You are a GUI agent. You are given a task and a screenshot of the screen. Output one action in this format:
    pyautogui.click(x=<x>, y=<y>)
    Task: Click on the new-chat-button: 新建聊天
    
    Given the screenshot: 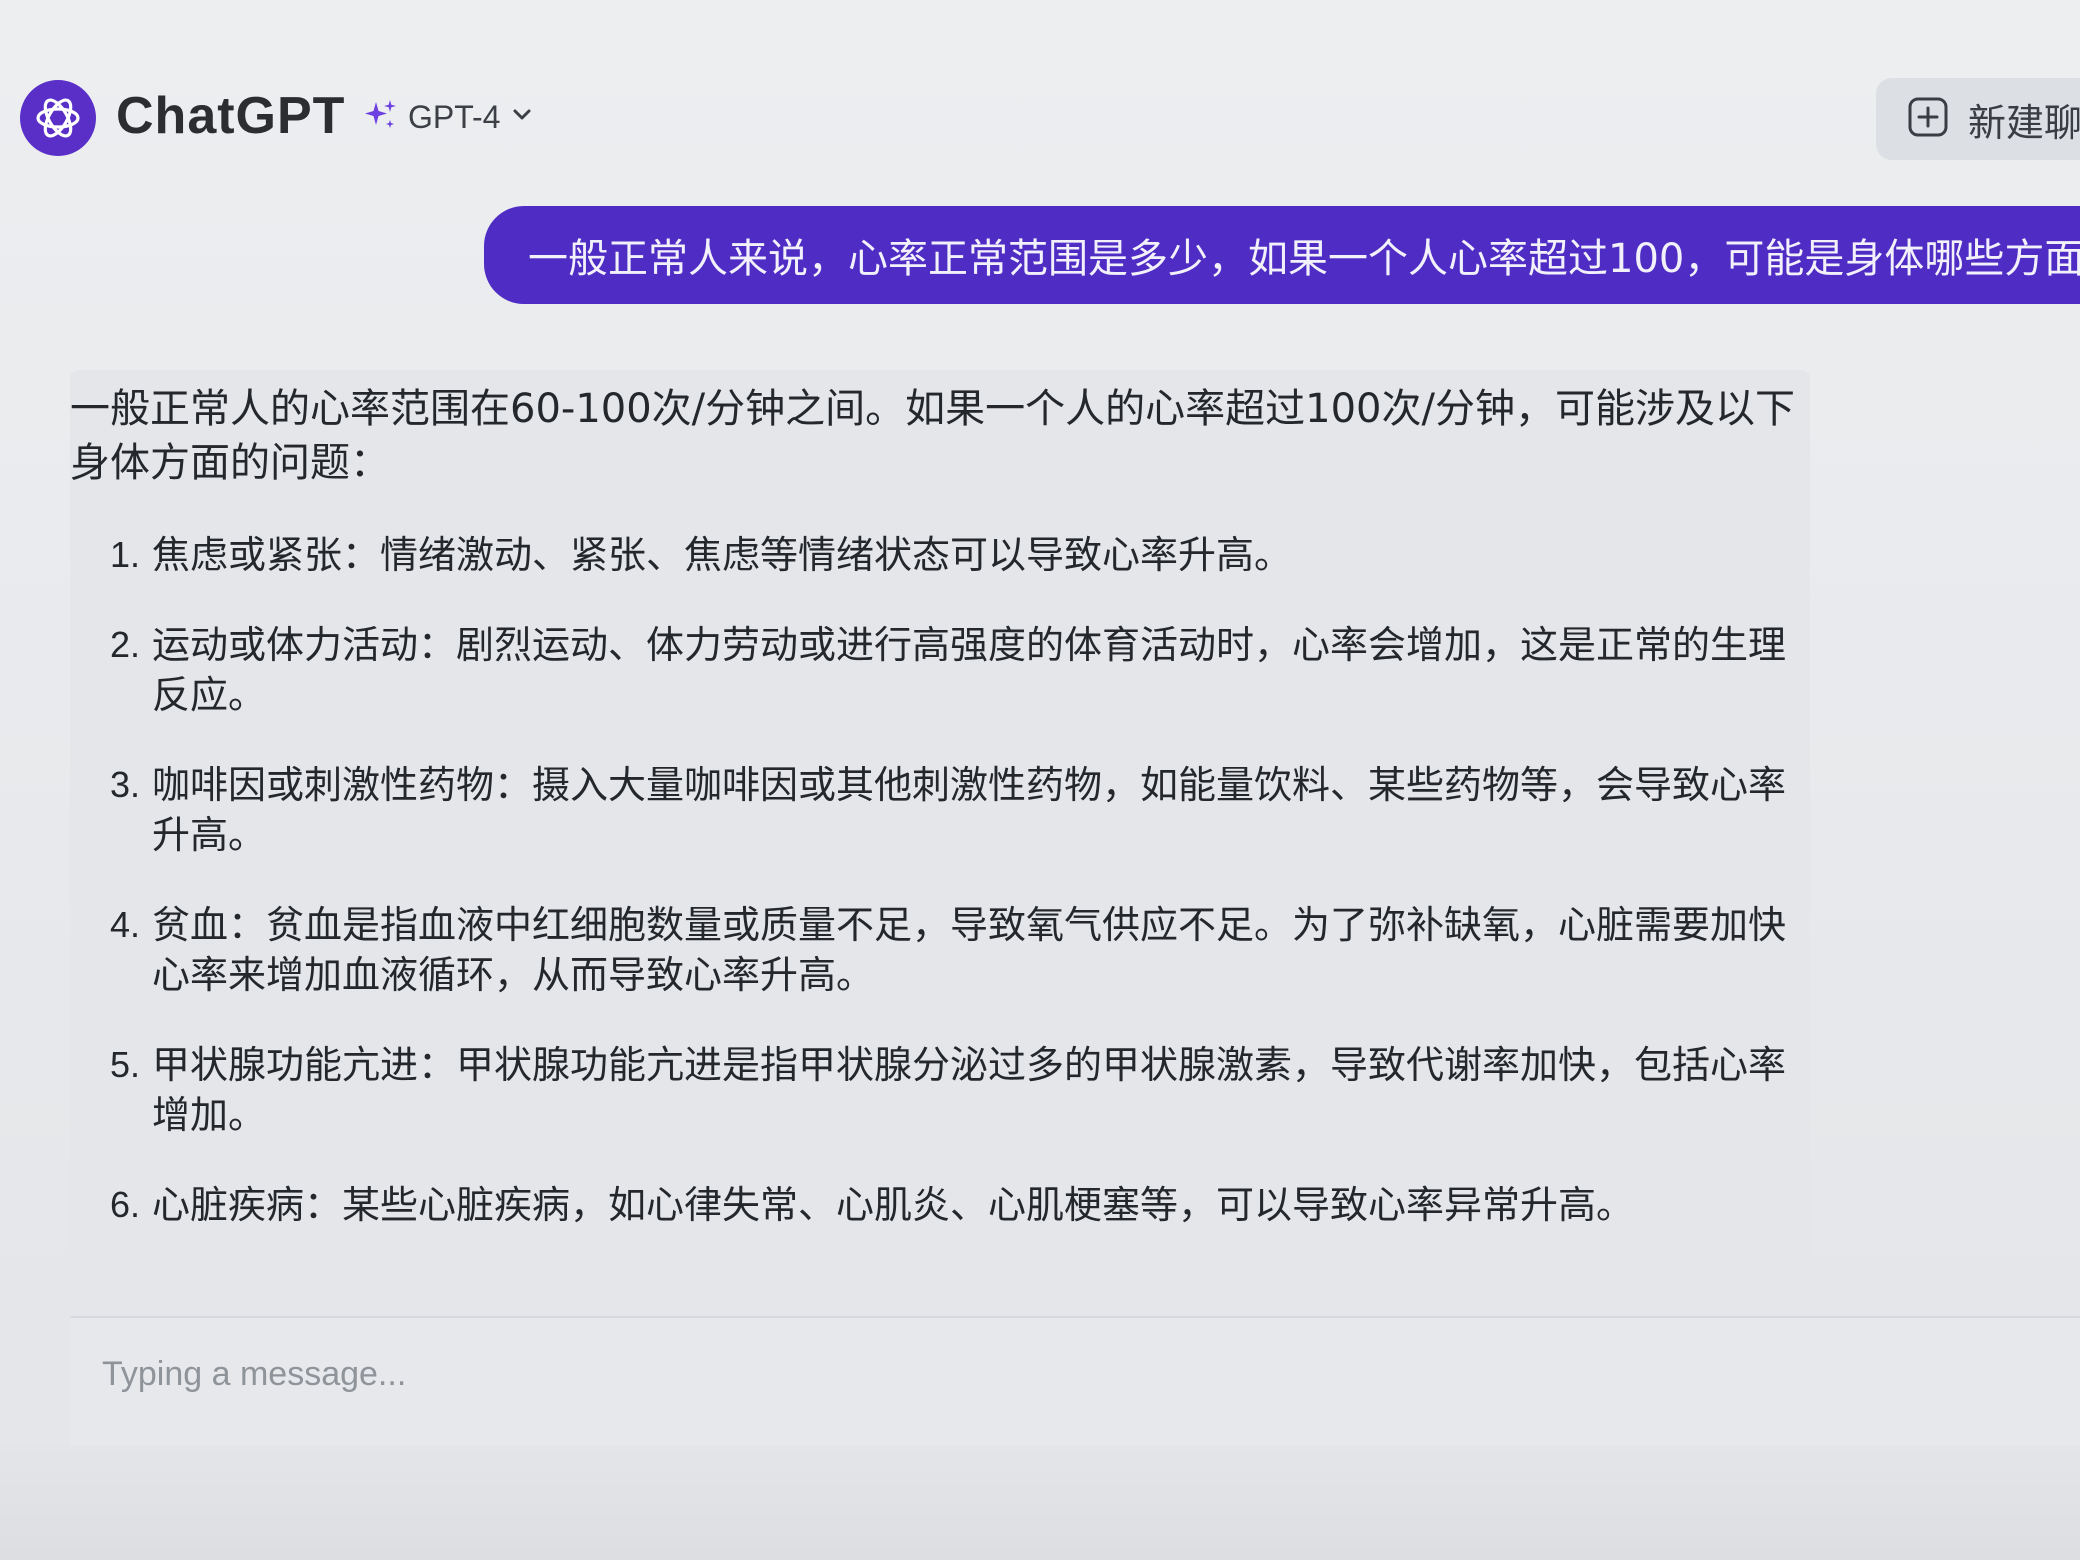 What is the action you would take?
    pyautogui.click(x=1978, y=119)
    